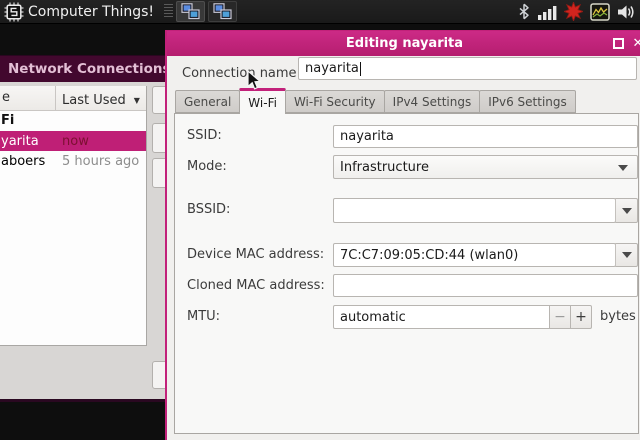 The width and height of the screenshot is (640, 440). Describe the element at coordinates (20, 141) in the screenshot. I see `connection-name: yarita` at that location.